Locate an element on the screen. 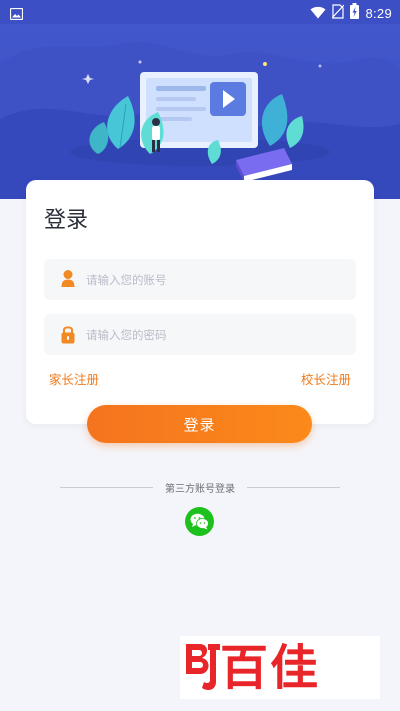 Image resolution: width=400 pixels, height=711 pixels. gallery-icon is located at coordinates (16, 14).